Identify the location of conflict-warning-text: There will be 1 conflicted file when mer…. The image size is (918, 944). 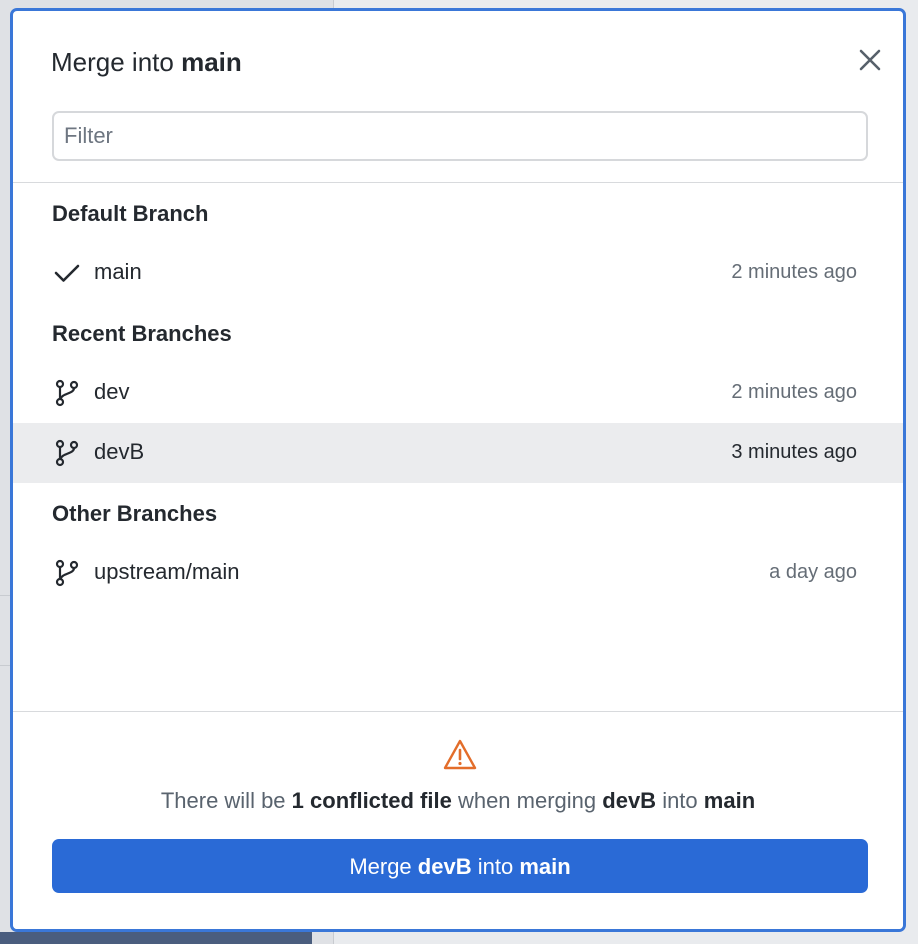
(458, 801).